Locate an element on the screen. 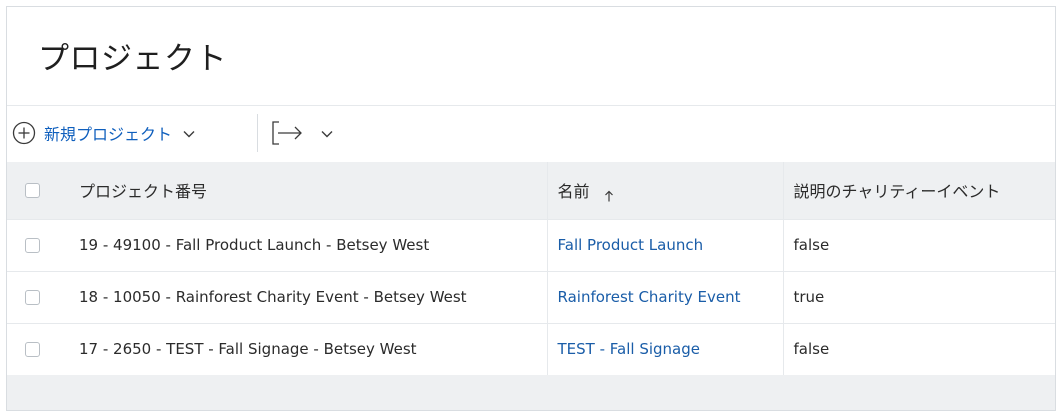 Image resolution: width=1064 pixels, height=419 pixels. new-project-label: 新規プロジェクト is located at coordinates (108, 134).